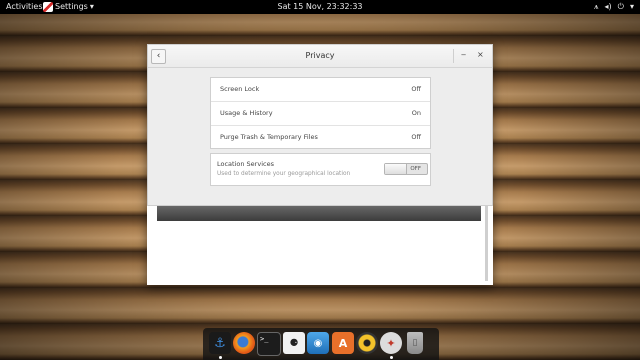 Image resolution: width=640 pixels, height=360 pixels. What do you see at coordinates (596, 6) in the screenshot?
I see `wifi-icon: ⩚` at bounding box center [596, 6].